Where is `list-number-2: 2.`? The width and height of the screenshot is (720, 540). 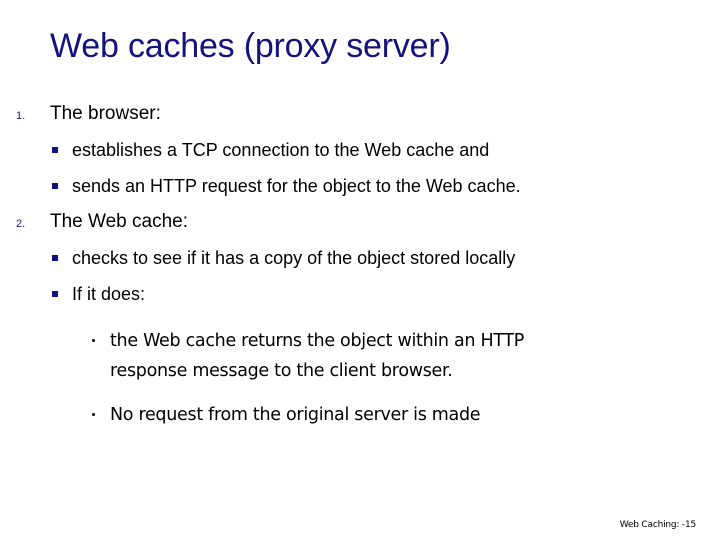 list-number-2: 2. is located at coordinates (21, 224).